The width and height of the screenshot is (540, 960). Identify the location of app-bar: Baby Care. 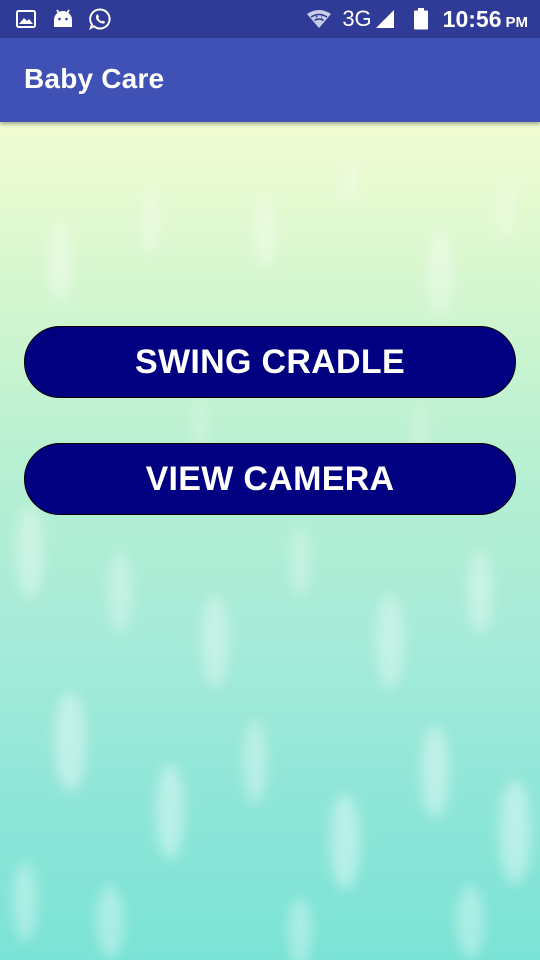
(270, 80).